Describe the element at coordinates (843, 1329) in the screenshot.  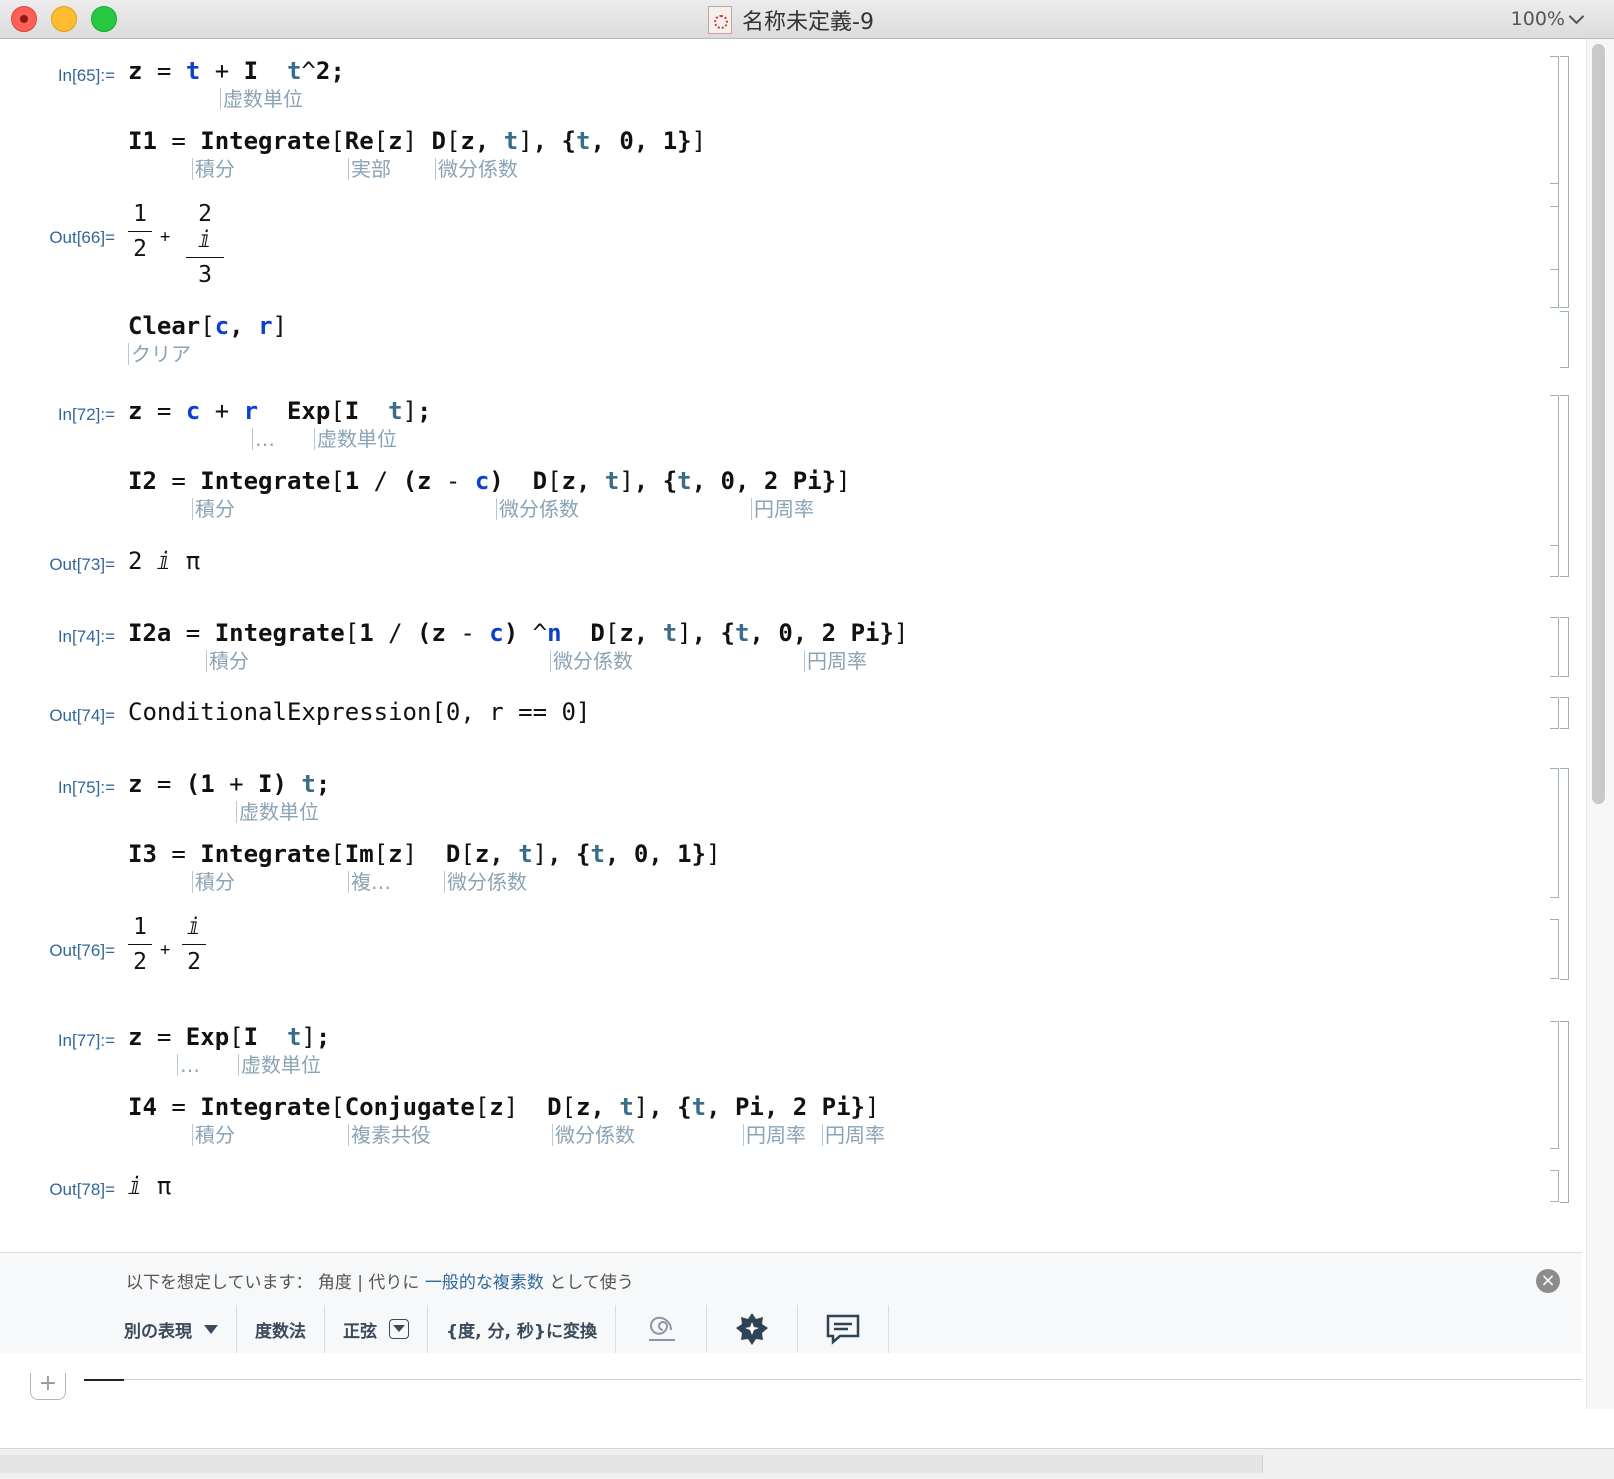
I see `chat-icon` at that location.